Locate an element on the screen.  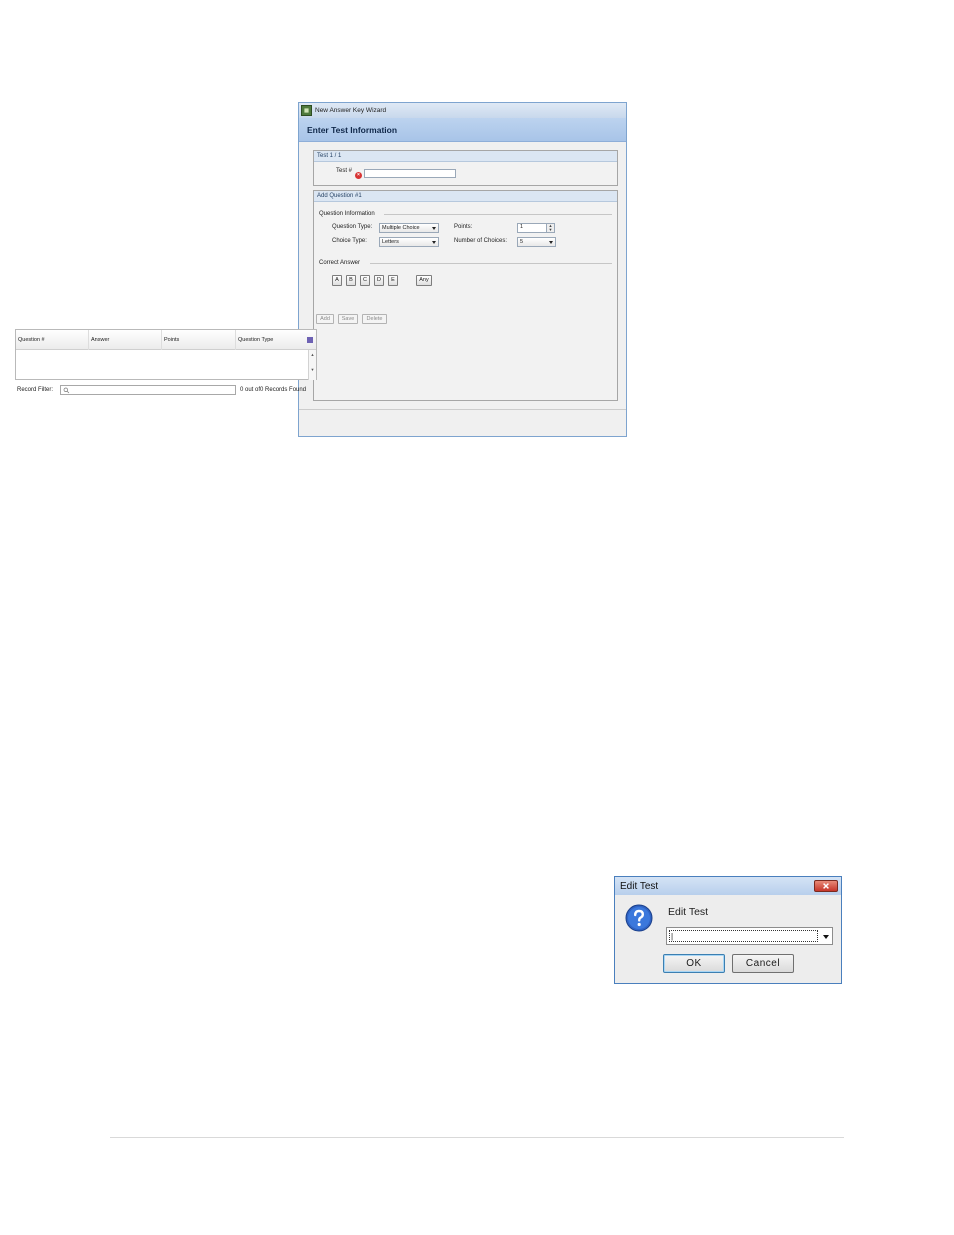
stepper-down-icon: ▼ is located at coordinates (550, 230).